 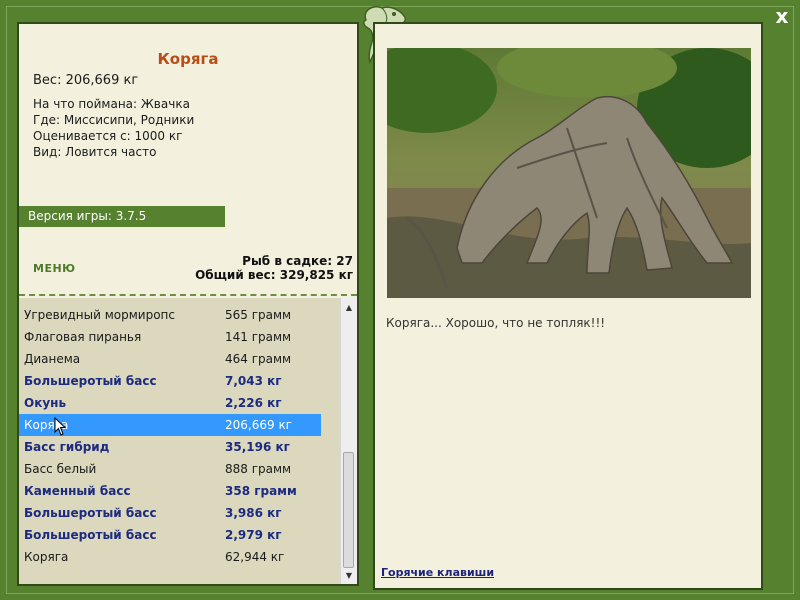 What do you see at coordinates (170, 337) in the screenshot?
I see `catch-list-row: Флаговая пиранья 141 грамм` at bounding box center [170, 337].